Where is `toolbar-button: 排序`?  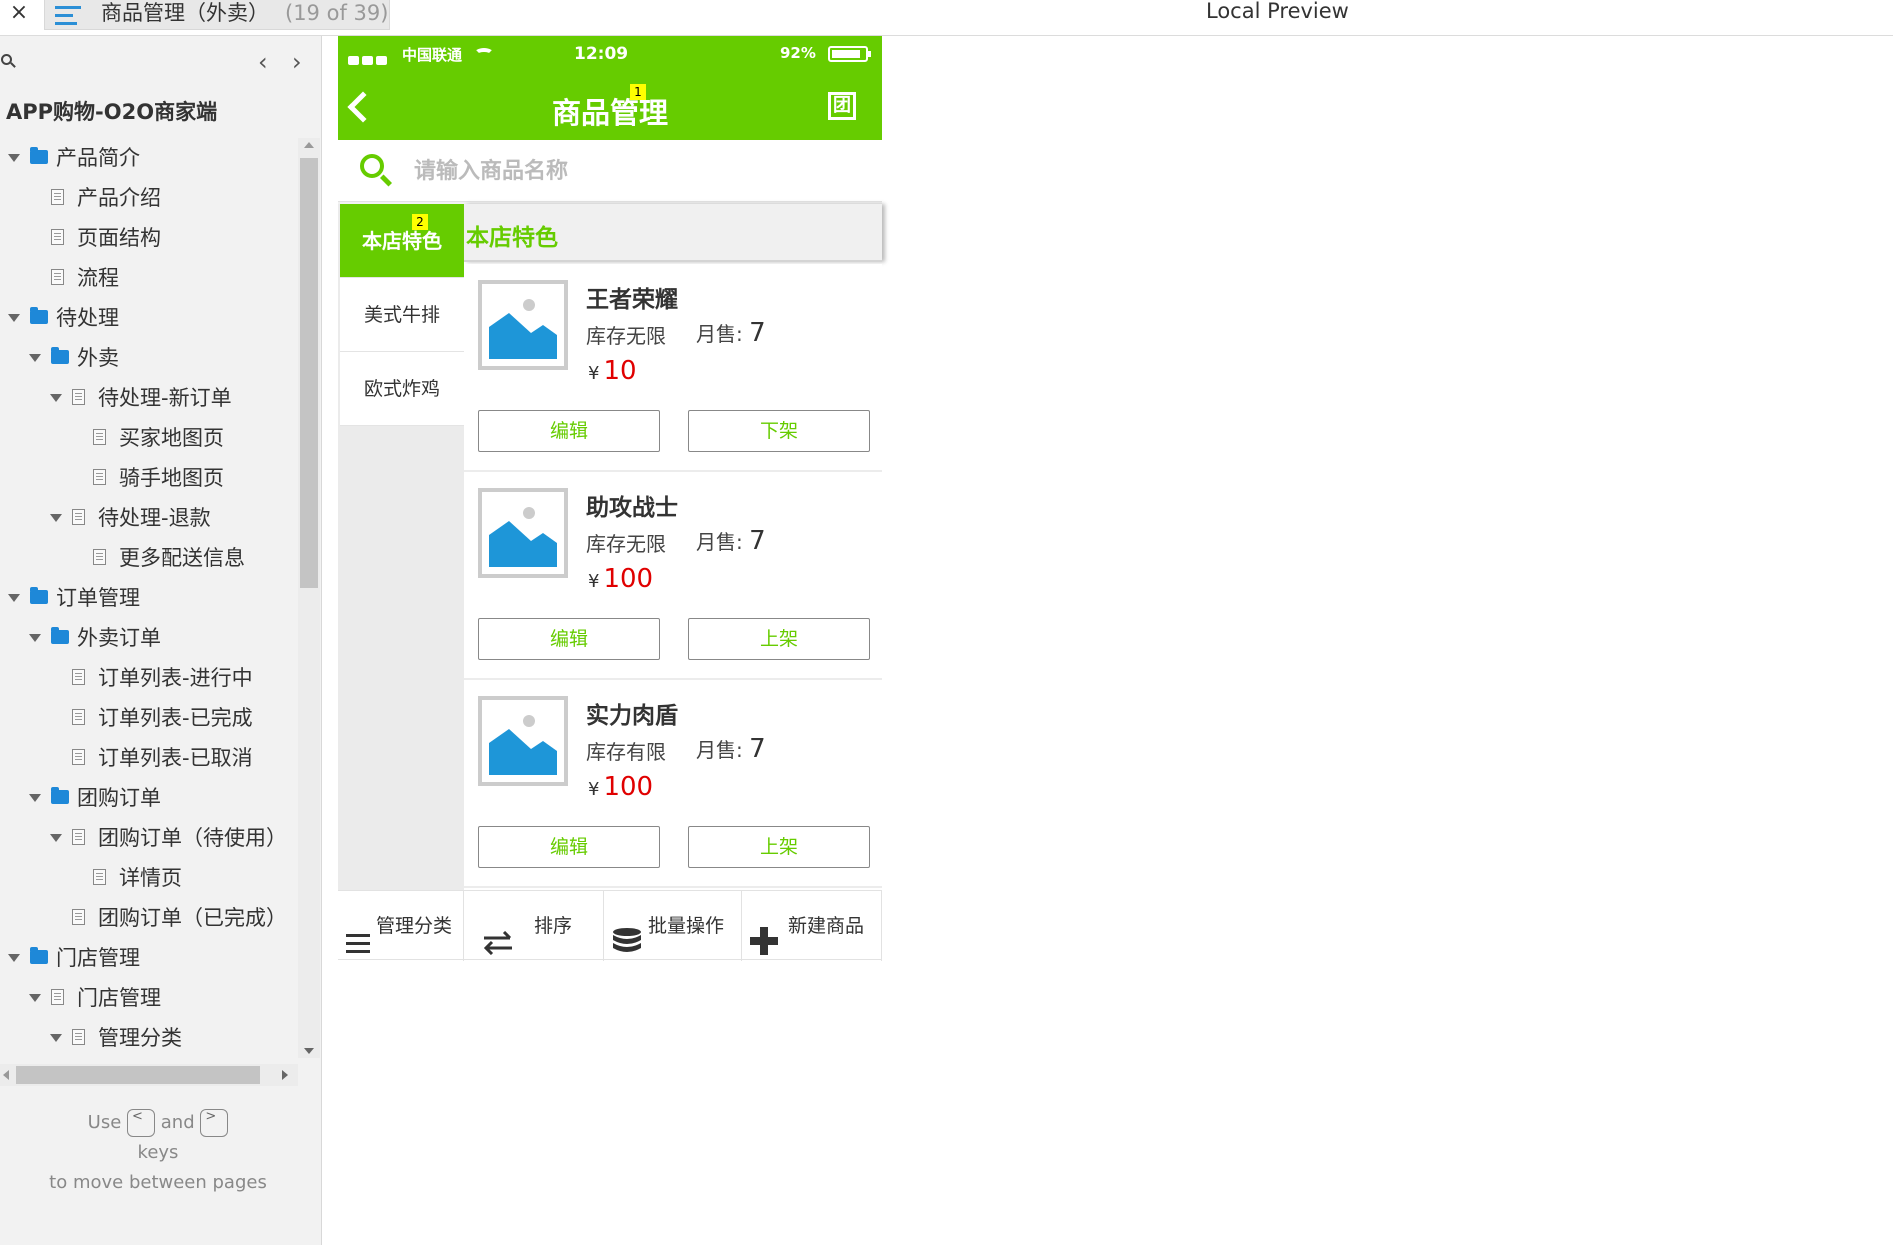 toolbar-button: 排序 is located at coordinates (534, 926).